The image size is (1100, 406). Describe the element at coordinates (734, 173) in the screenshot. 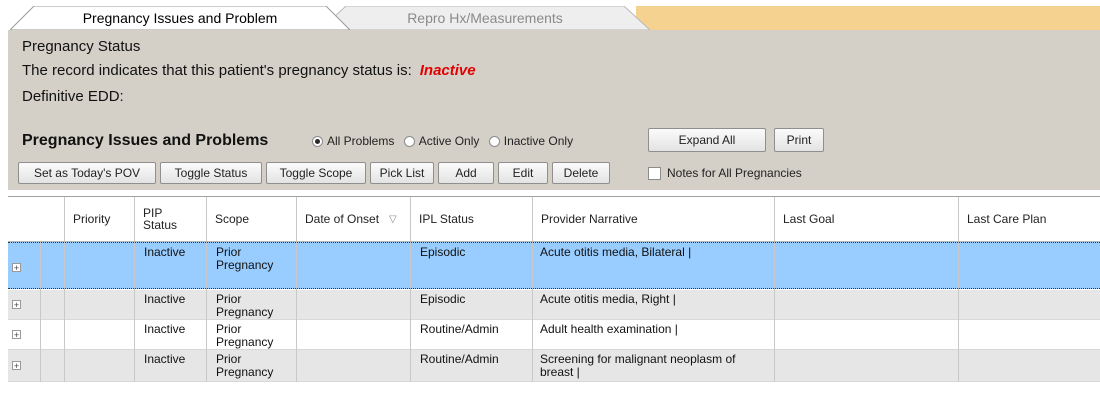

I see `checkbox-label: Notes for All Pregnancies` at that location.